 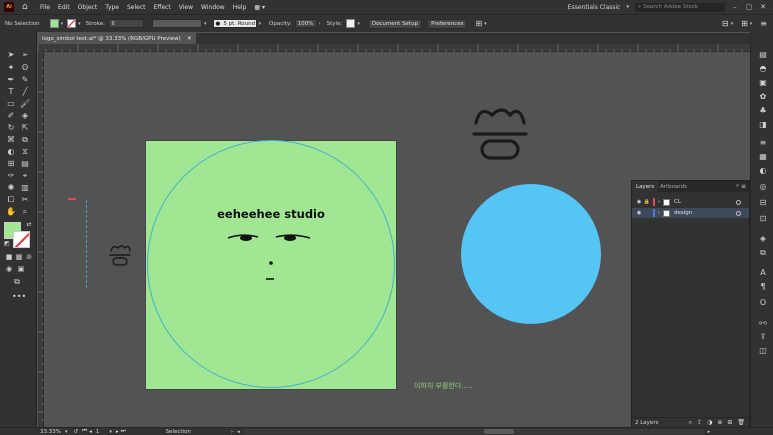 I want to click on shape-builder-icon: ◐, so click(x=11, y=152).